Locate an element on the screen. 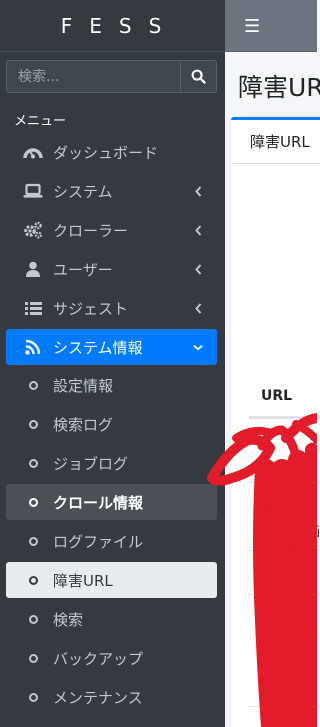  table-cell: smb is located at coordinates (275, 722).